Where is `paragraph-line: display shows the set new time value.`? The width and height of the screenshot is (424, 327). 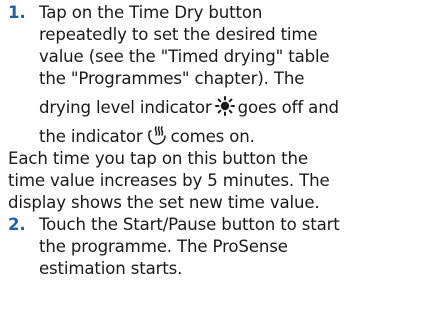
paragraph-line: display shows the set new time value. is located at coordinates (164, 202).